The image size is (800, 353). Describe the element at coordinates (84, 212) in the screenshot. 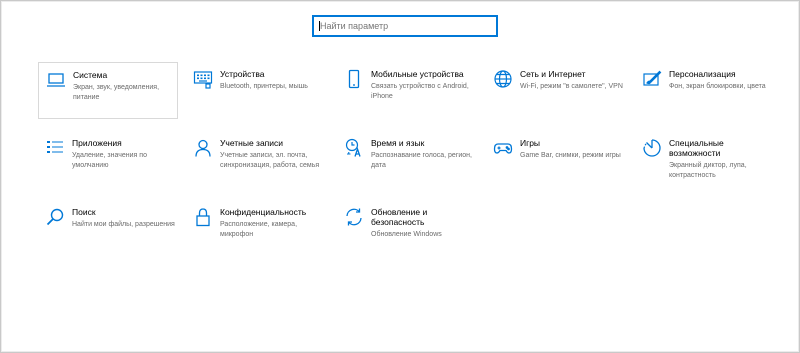

I see `tile-title: Поиск` at that location.